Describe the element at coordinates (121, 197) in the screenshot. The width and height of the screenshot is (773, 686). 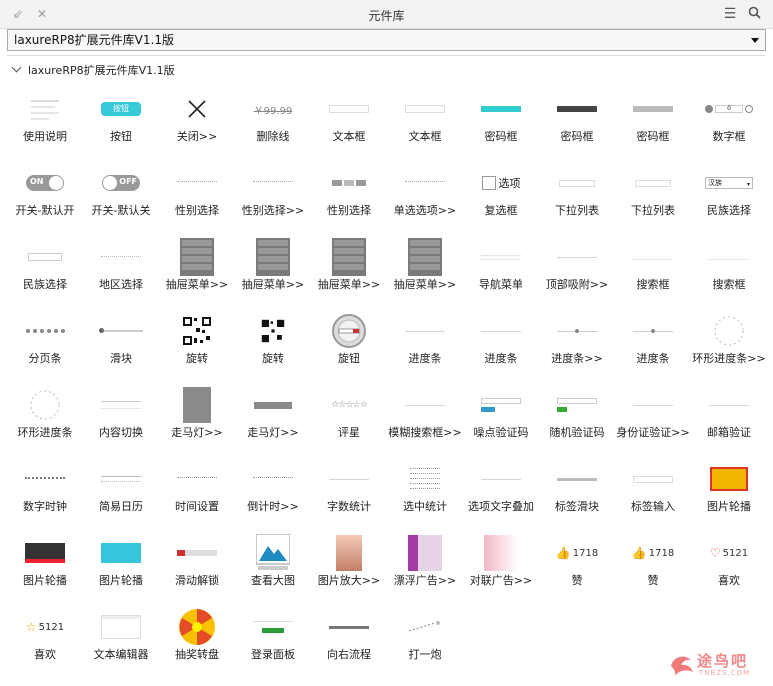
I see `widget-item: OFF 开关-默认关` at that location.